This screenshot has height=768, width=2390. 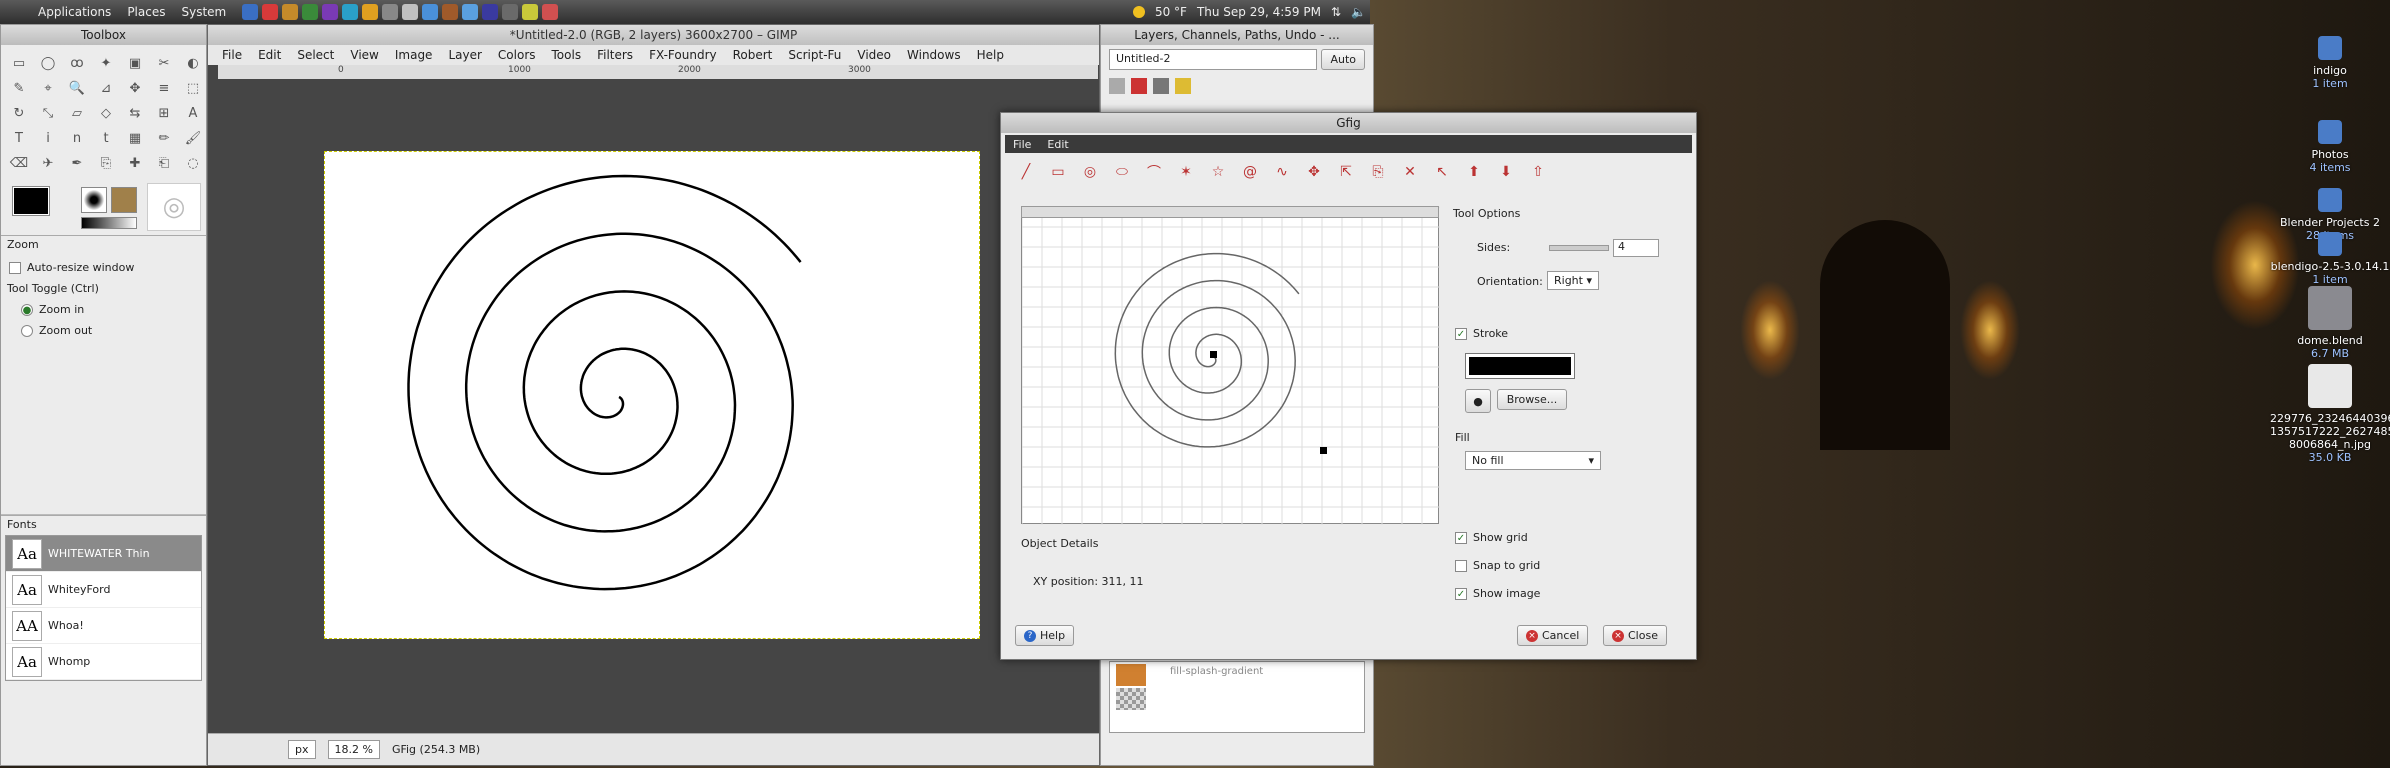 What do you see at coordinates (19, 63) in the screenshot?
I see `rect-select-icon: ▭` at bounding box center [19, 63].